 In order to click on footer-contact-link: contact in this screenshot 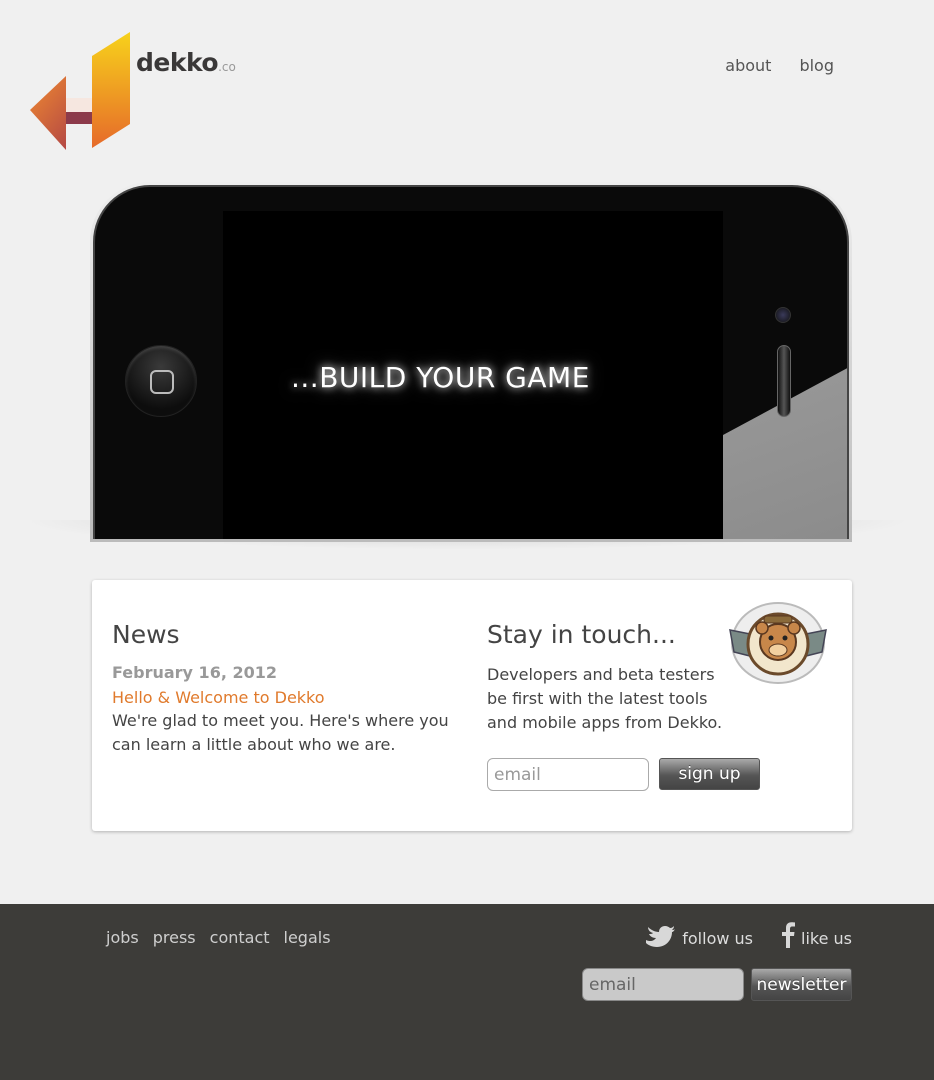, I will do `click(240, 937)`.